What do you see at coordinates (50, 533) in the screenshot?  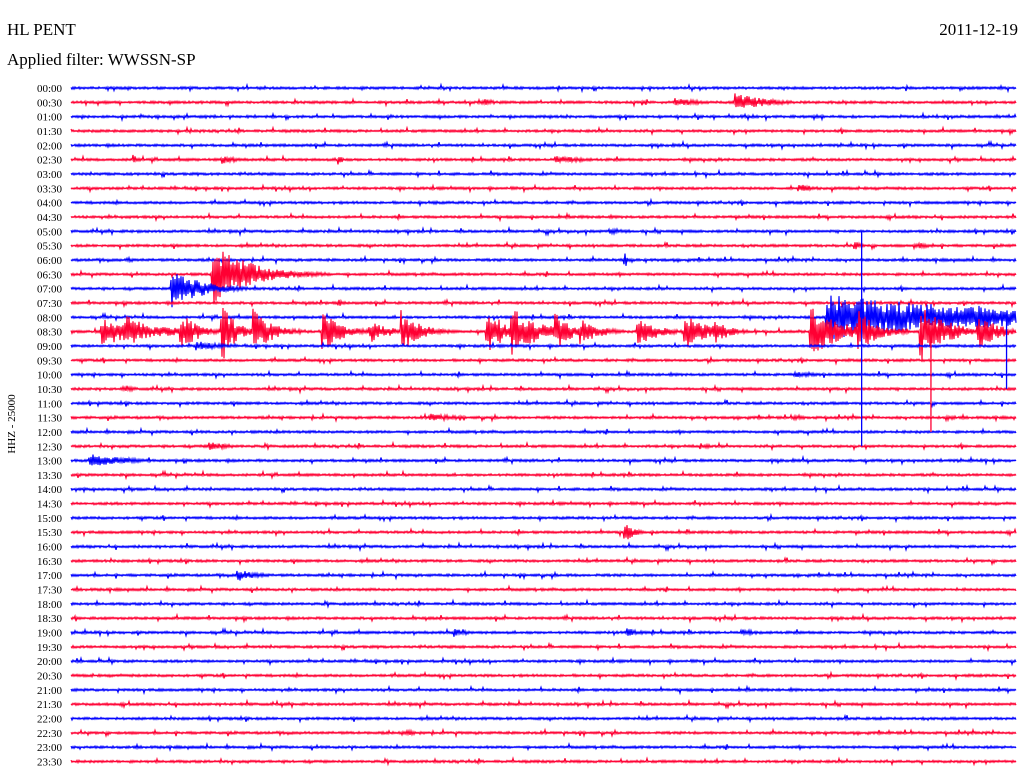 I see `time-tick-label: 15:30` at bounding box center [50, 533].